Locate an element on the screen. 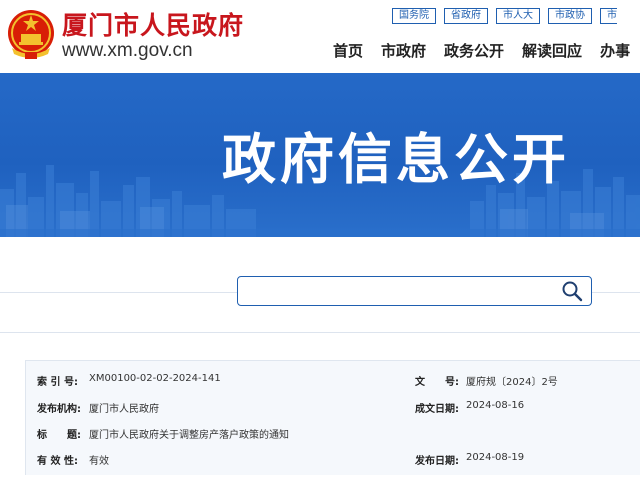 The image size is (640, 478). publish-date-label: 发布日期: is located at coordinates (437, 461).